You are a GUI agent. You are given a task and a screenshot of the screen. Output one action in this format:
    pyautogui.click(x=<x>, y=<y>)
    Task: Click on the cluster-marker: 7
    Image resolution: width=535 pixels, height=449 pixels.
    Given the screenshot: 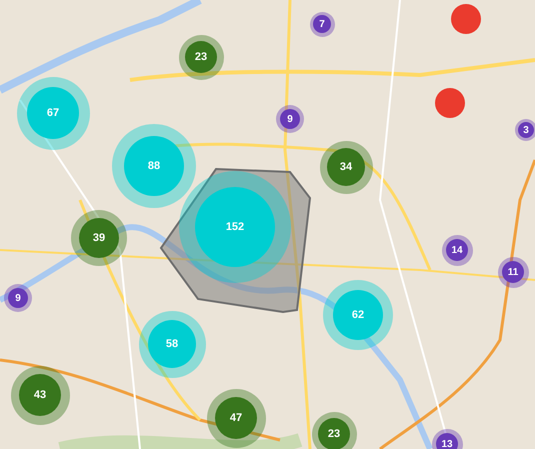 What is the action you would take?
    pyautogui.click(x=322, y=24)
    